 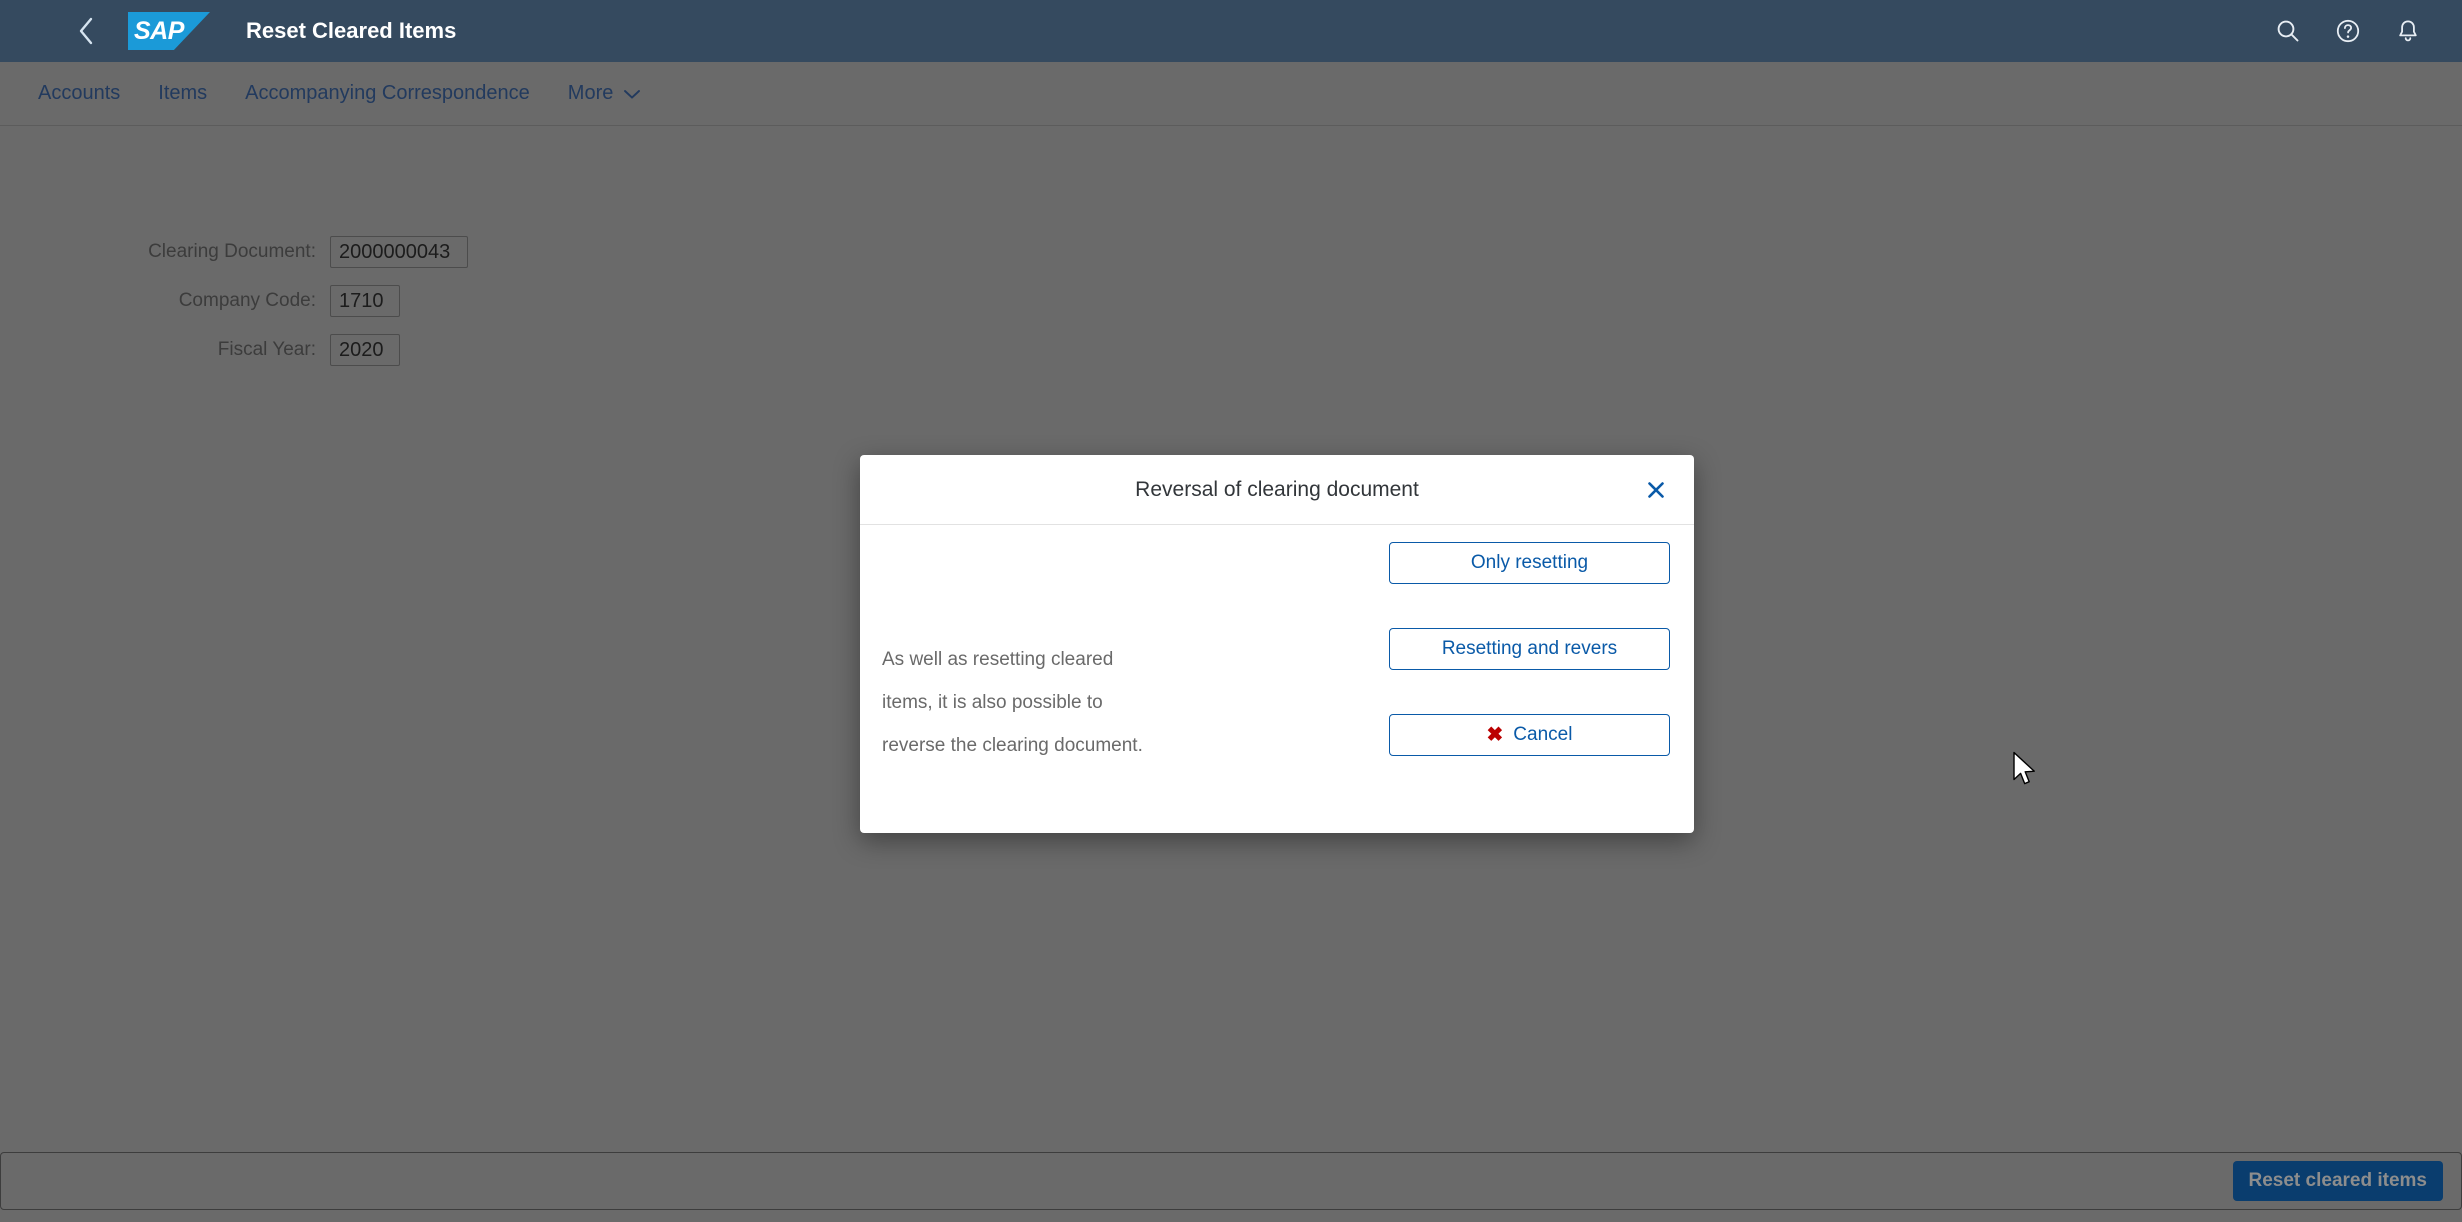 I want to click on reset-cleared-items-button: Reset cleared items, so click(x=2337, y=1181).